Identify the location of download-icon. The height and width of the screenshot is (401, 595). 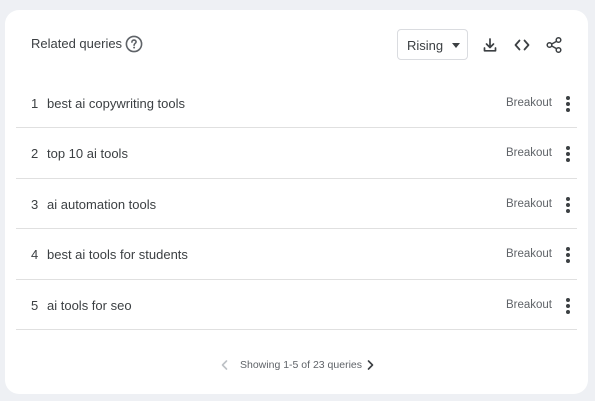
(490, 45).